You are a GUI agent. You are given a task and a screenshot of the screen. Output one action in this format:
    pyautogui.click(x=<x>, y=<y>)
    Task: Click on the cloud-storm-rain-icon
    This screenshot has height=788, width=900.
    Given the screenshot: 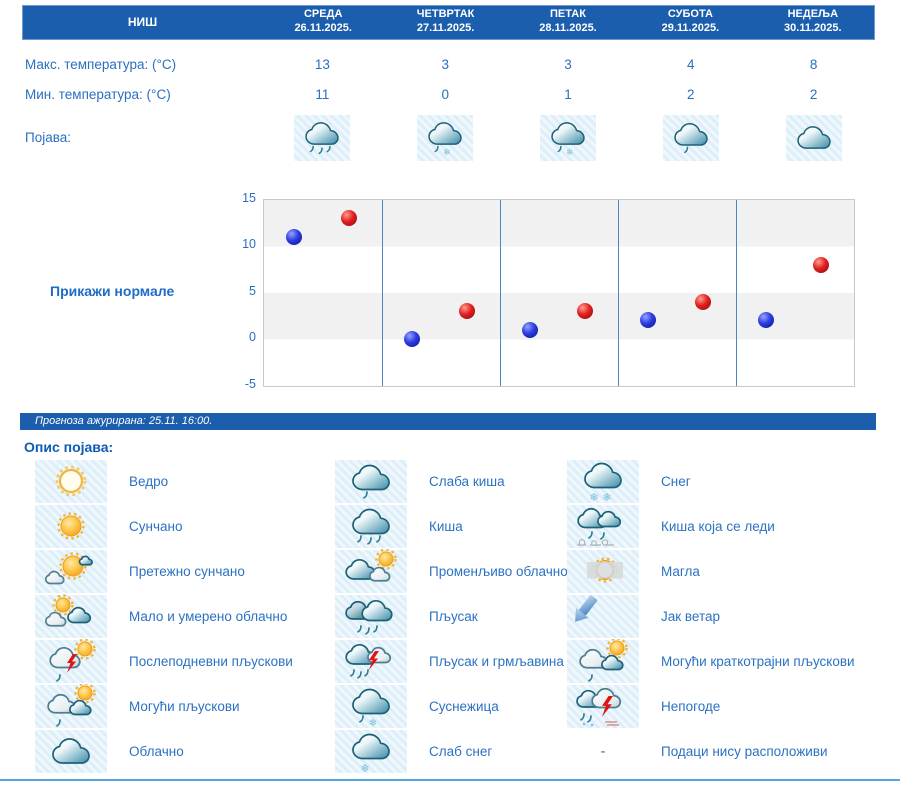 What is the action you would take?
    pyautogui.click(x=371, y=661)
    